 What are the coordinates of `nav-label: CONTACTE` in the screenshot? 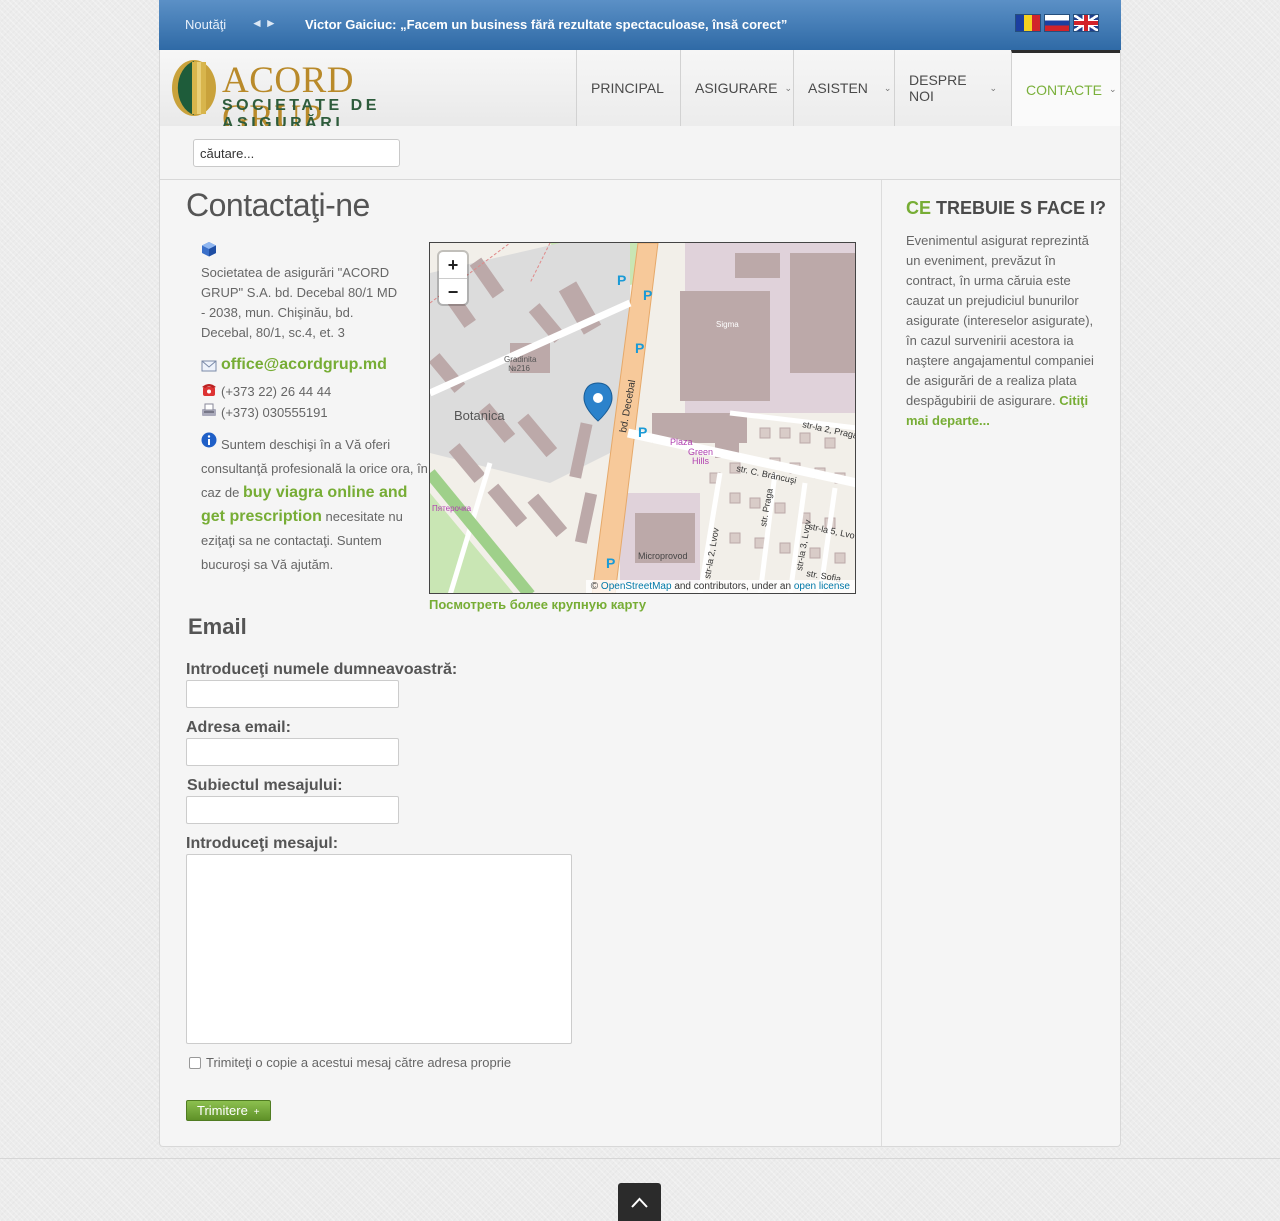 It's located at (1064, 89).